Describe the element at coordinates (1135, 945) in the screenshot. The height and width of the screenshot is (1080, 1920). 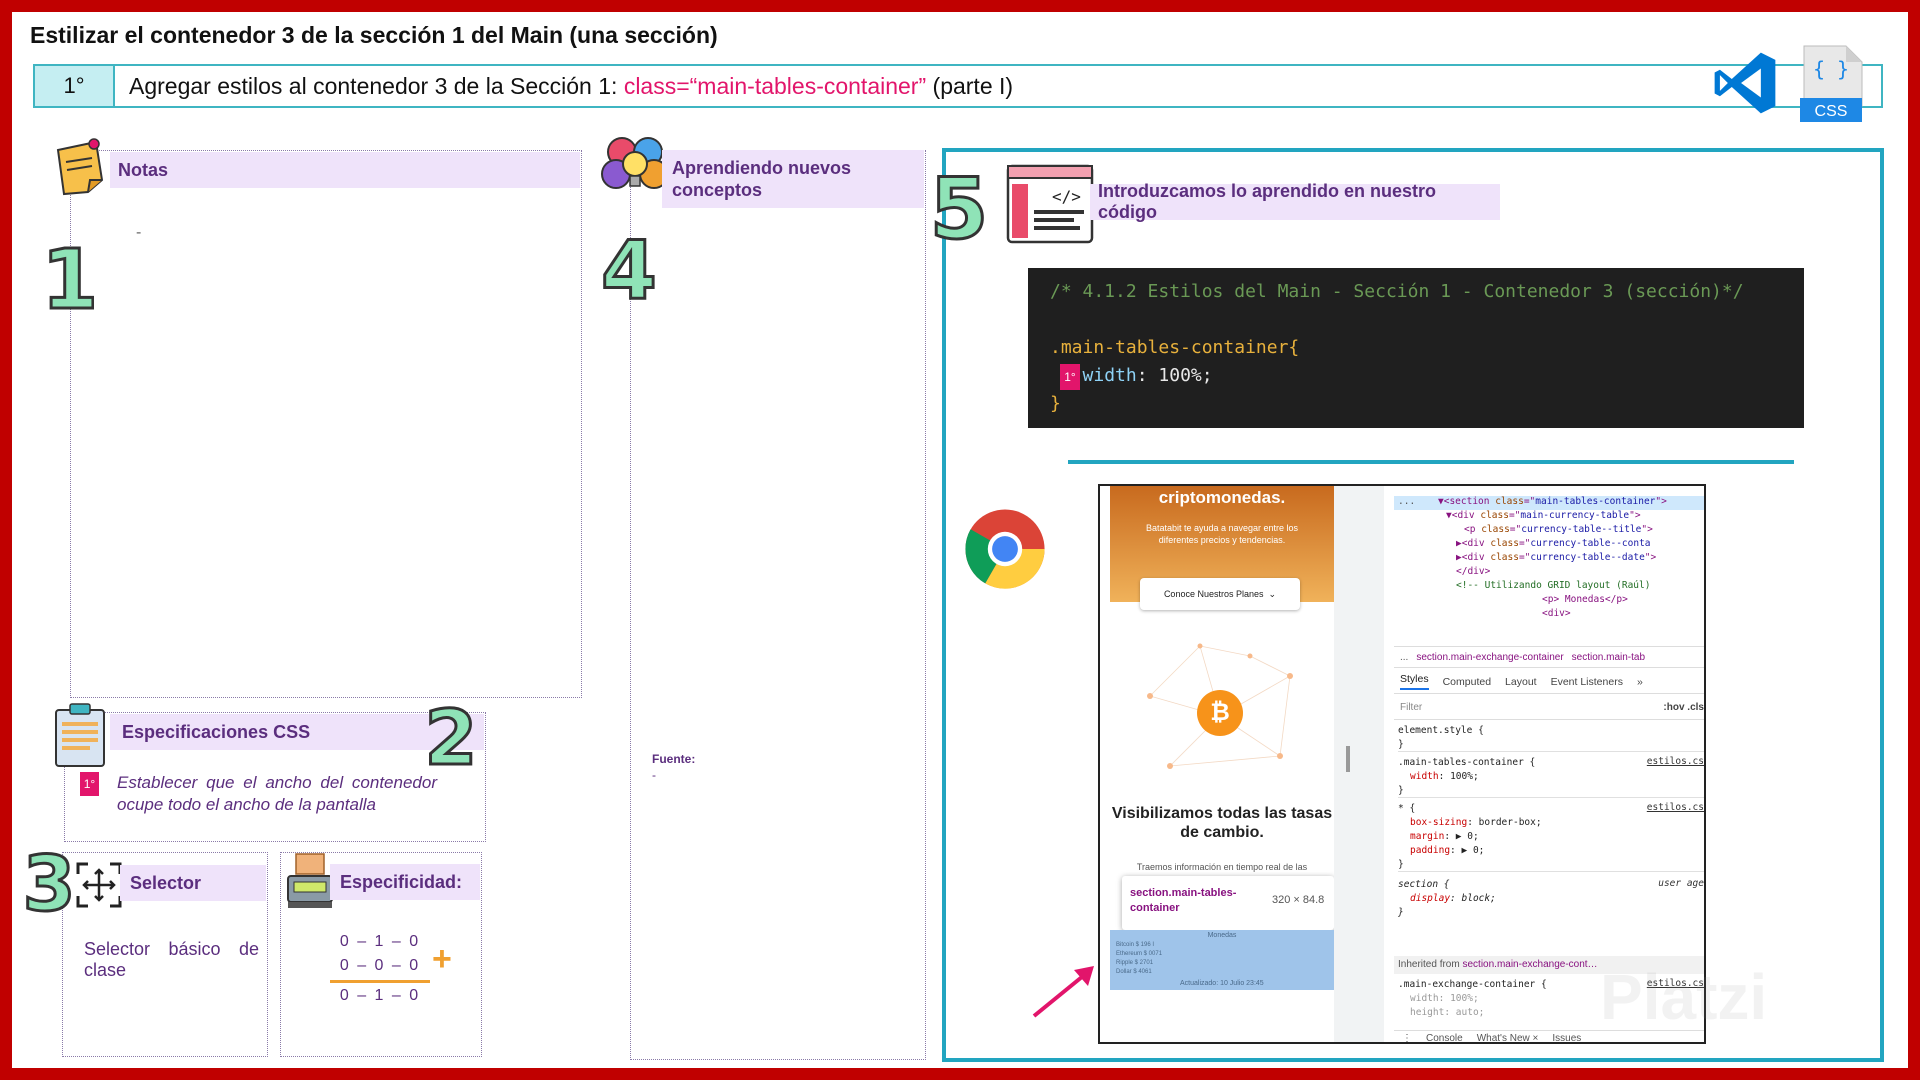
I see `currency-row: Bitcoin $ 196 I` at that location.